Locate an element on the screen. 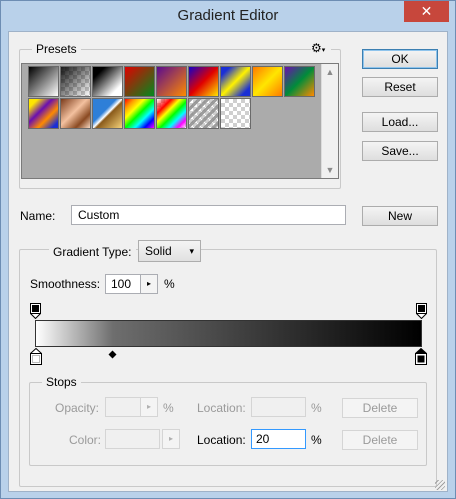 The image size is (456, 499). opacity-location-unit: % is located at coordinates (316, 408).